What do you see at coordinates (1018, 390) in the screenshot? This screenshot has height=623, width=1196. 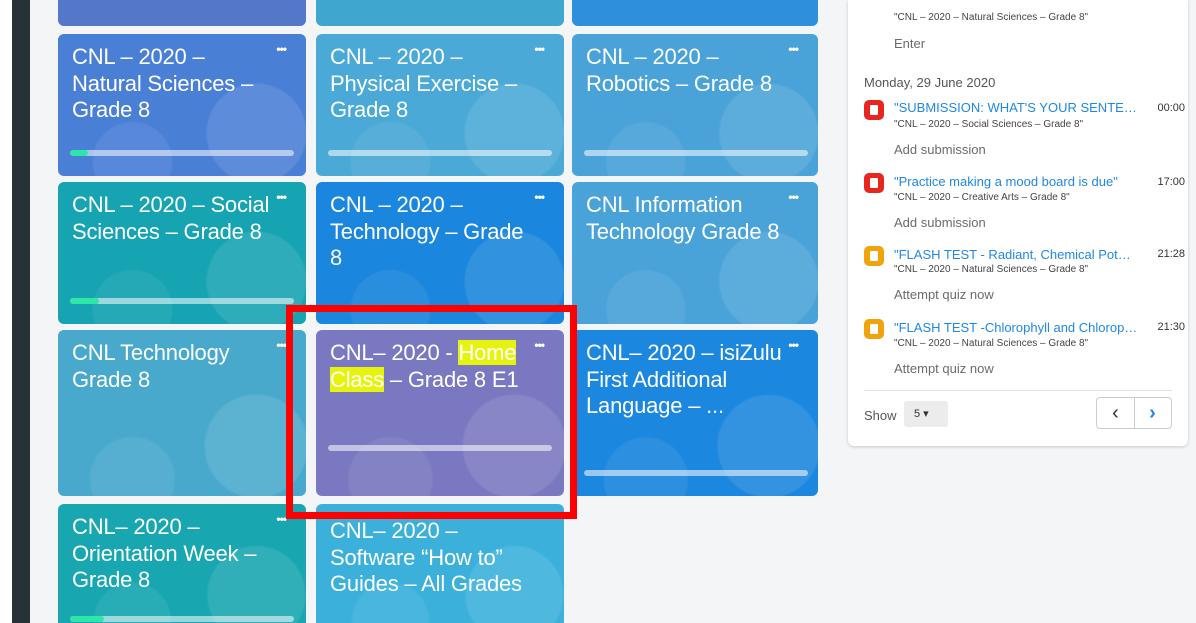 I see `divider` at bounding box center [1018, 390].